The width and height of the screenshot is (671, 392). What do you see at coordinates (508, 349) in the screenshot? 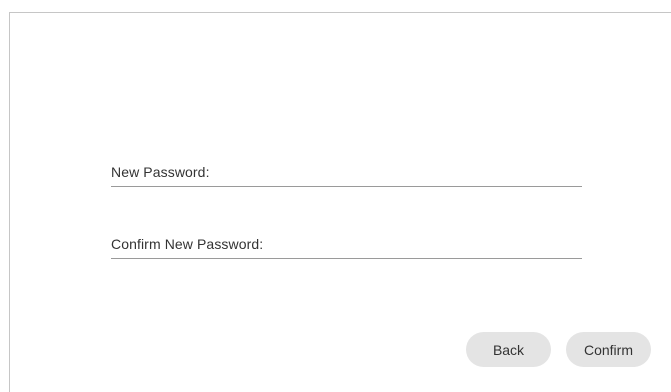
I see `back-button: Back` at bounding box center [508, 349].